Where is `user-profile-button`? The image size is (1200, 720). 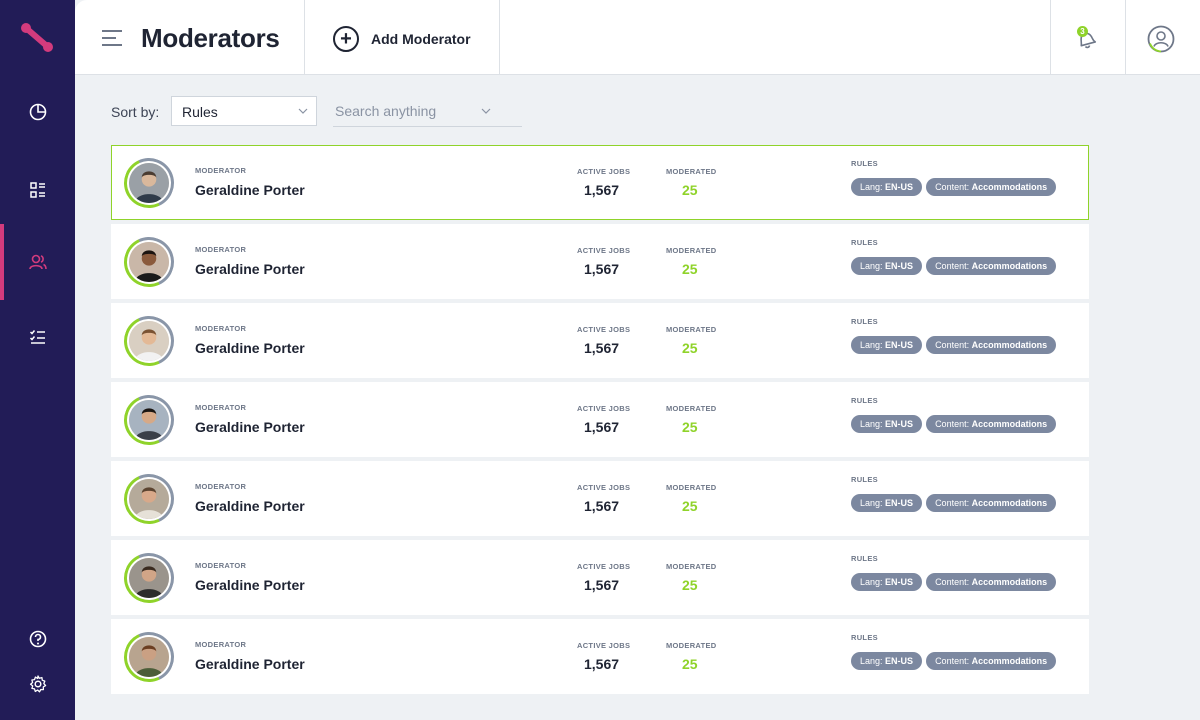 user-profile-button is located at coordinates (1161, 39).